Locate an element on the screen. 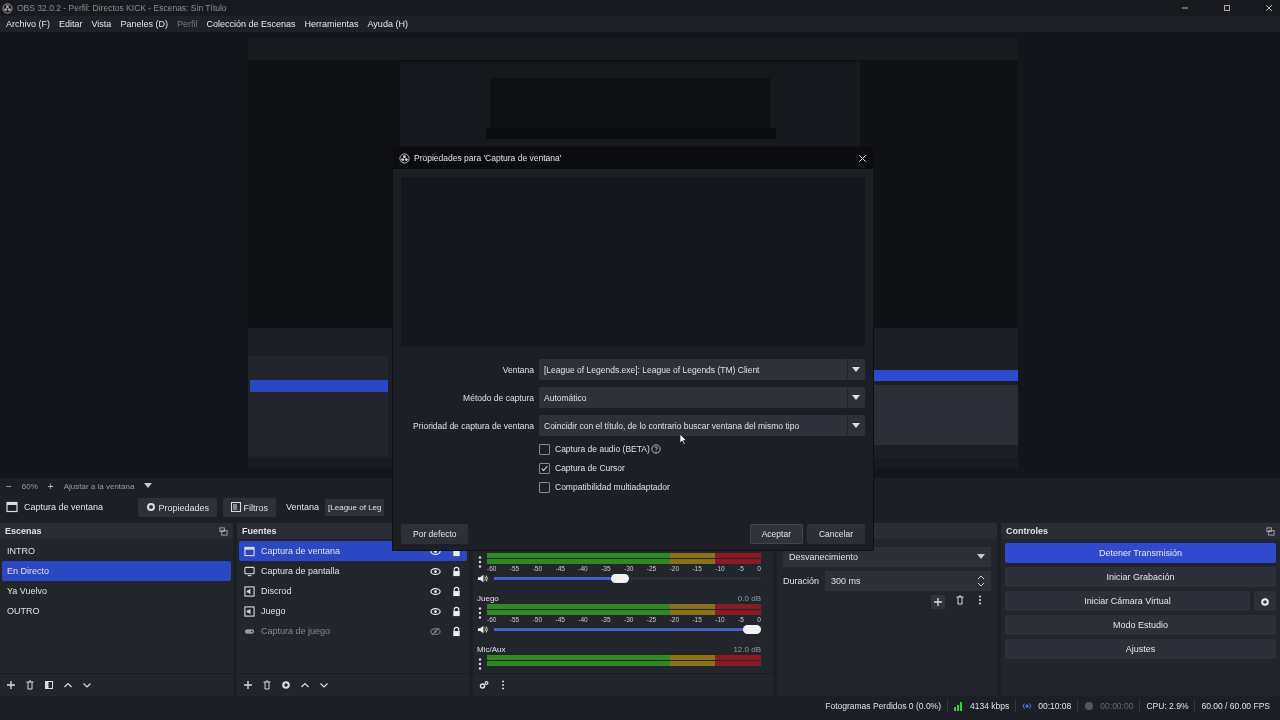 This screenshot has width=1280, height=720. close-icon is located at coordinates (1269, 8).